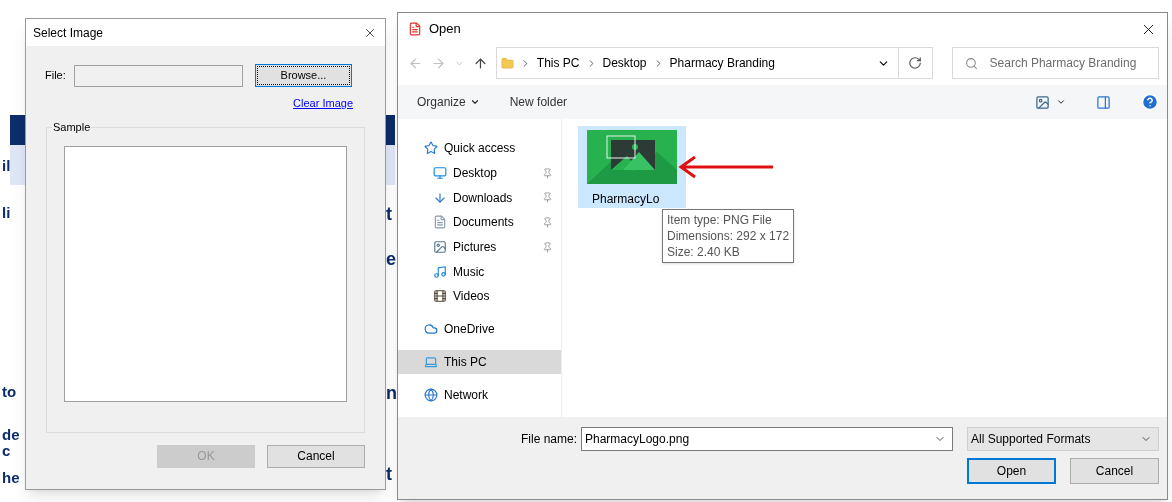 The height and width of the screenshot is (502, 1172). Describe the element at coordinates (448, 102) in the screenshot. I see `toolbar-button: Organize` at that location.